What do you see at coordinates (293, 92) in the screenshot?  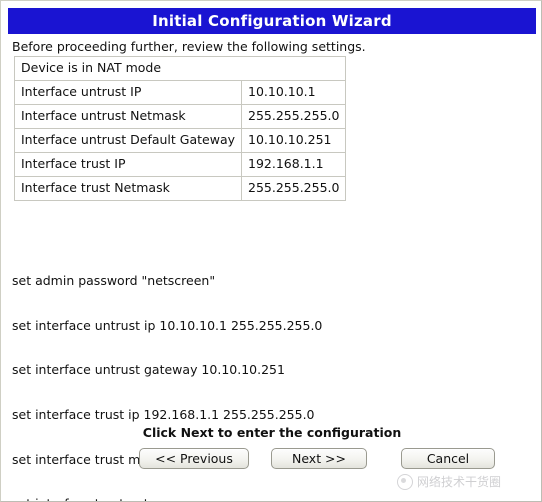 I see `setting-value: 10.10.10.1` at bounding box center [293, 92].